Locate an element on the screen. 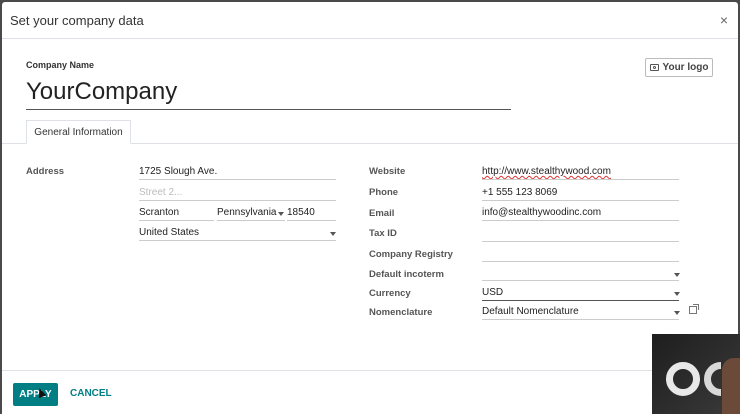 This screenshot has width=740, height=414. webcam-overlay is located at coordinates (696, 374).